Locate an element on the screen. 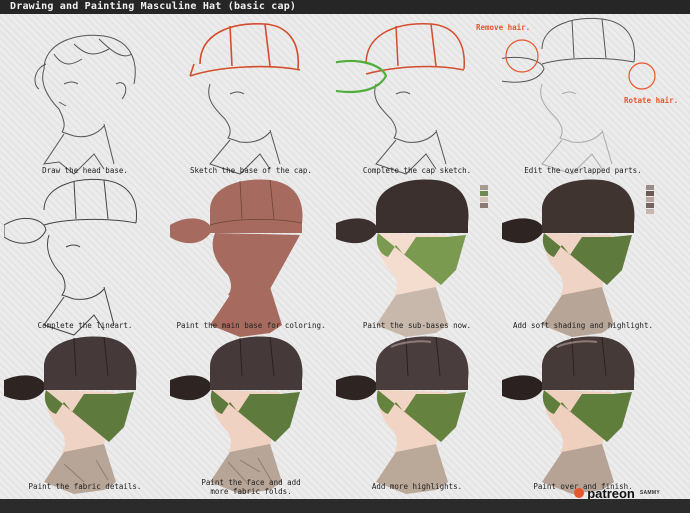 The height and width of the screenshot is (513, 690). step-caption-line2: more fabric folds. is located at coordinates (251, 491).